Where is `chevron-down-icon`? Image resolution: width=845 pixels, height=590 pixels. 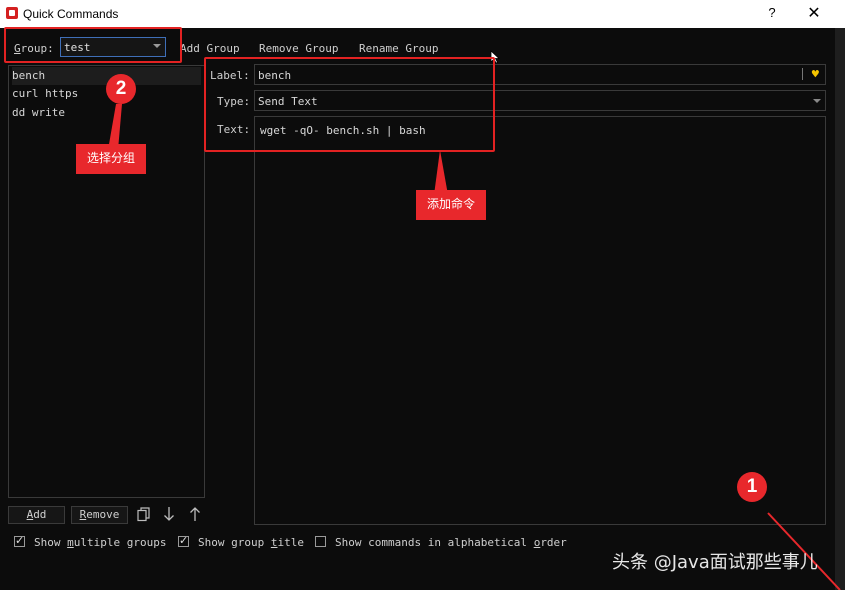
chevron-down-icon is located at coordinates (817, 101).